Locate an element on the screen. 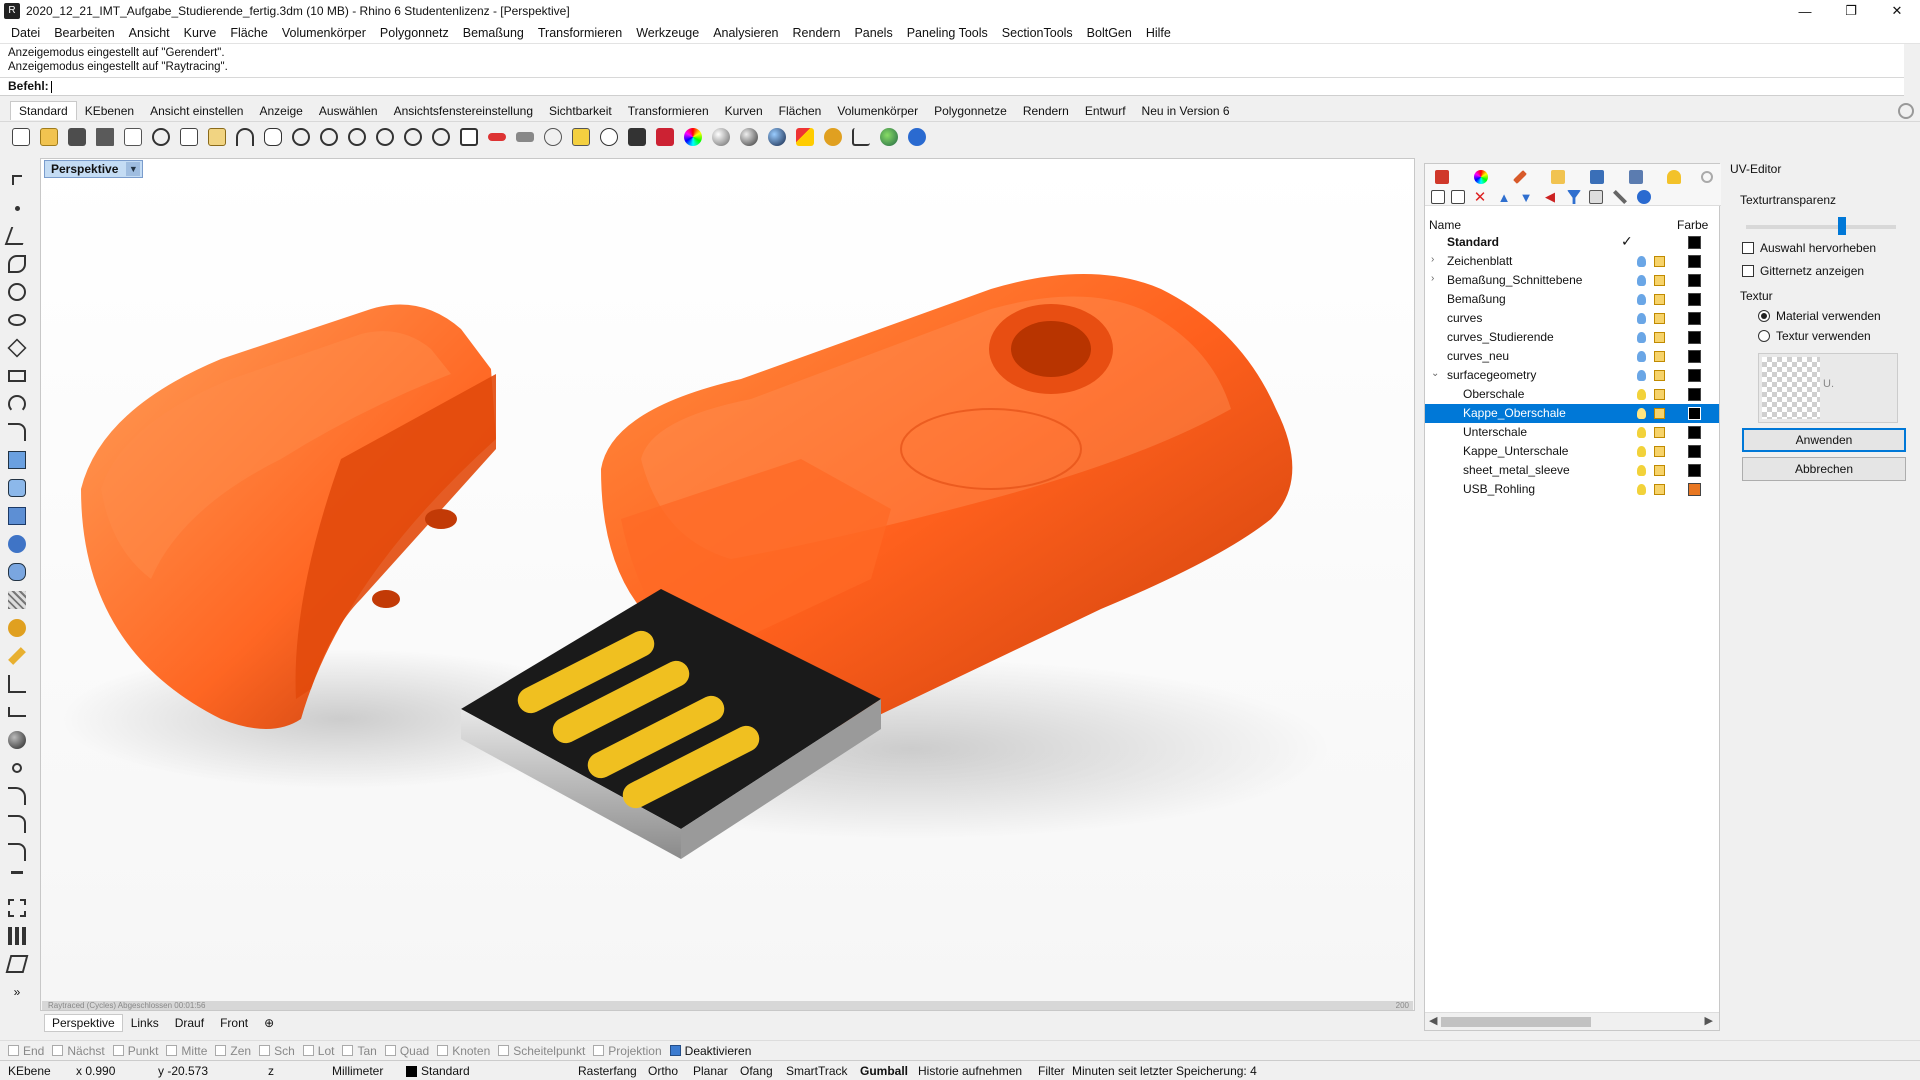 This screenshot has width=1920, height=1080. layer-row: Standard ✓ is located at coordinates (1572, 242).